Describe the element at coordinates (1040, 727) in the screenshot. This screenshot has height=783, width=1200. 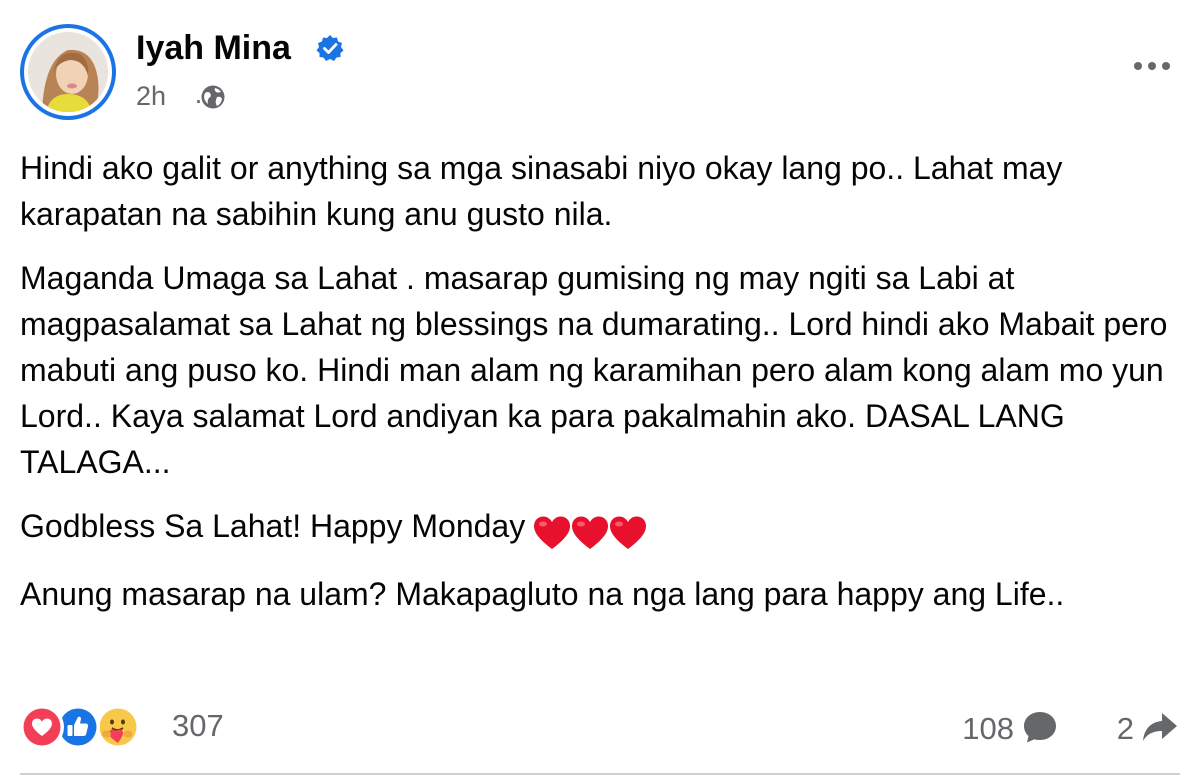
I see `comment-icon` at that location.